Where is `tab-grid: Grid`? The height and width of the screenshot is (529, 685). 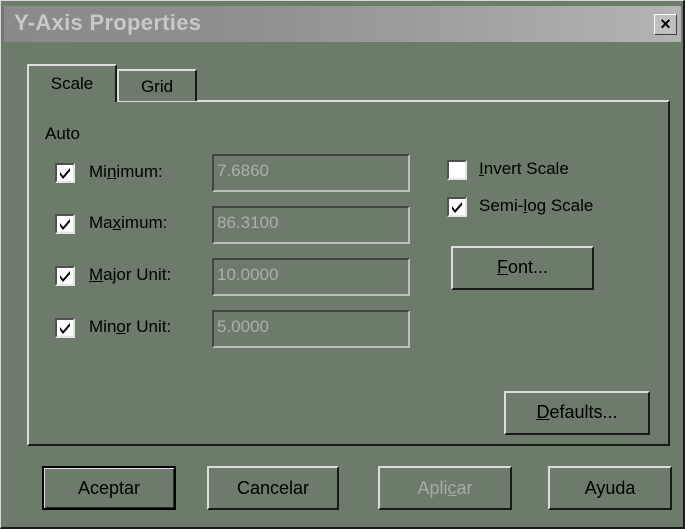
tab-grid: Grid is located at coordinates (157, 85).